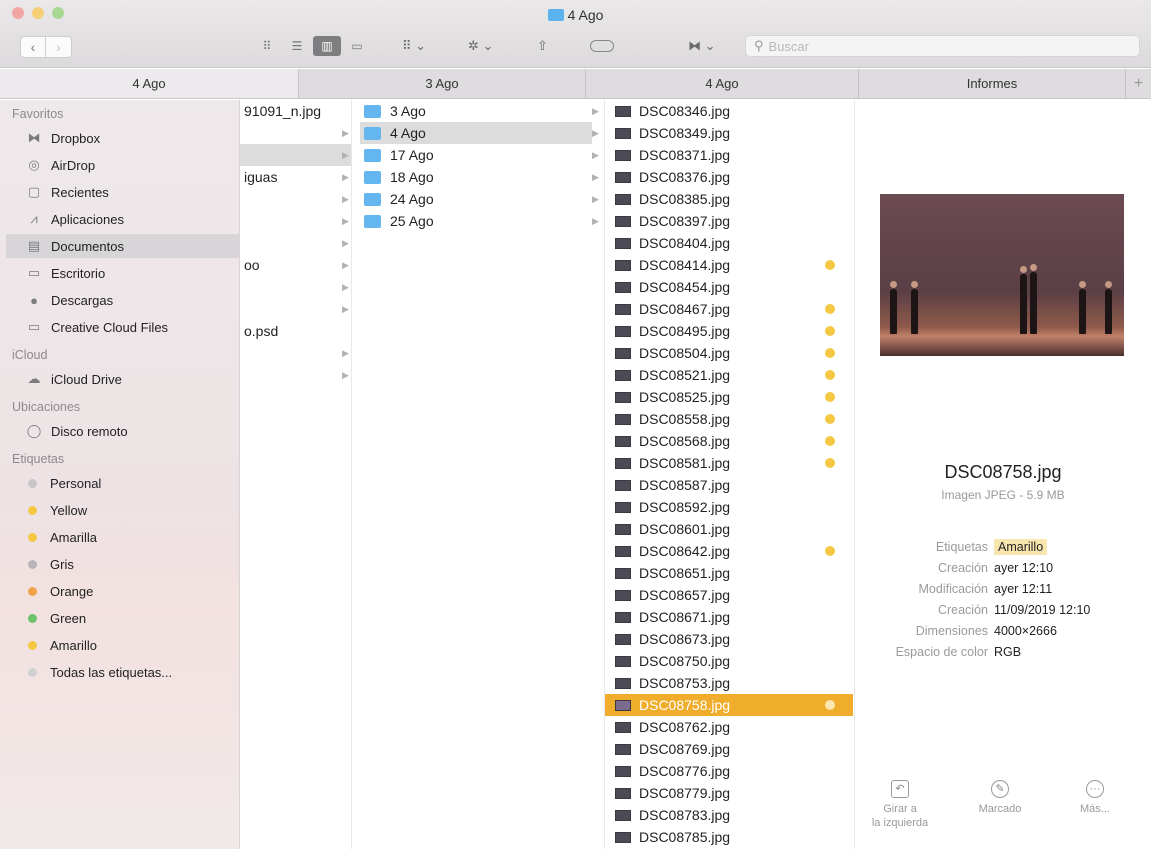  Describe the element at coordinates (442, 83) in the screenshot. I see `tab-3-ago: 3 Ago` at that location.